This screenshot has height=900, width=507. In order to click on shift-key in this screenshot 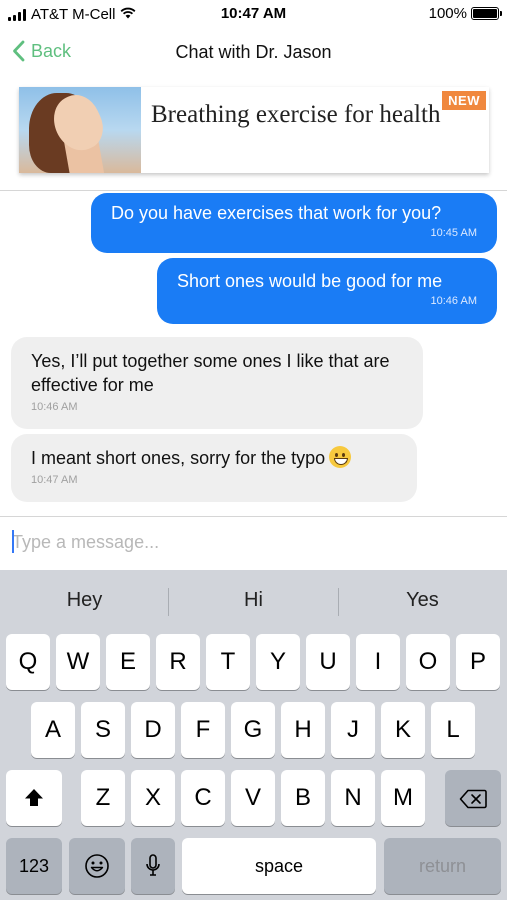, I will do `click(34, 798)`.